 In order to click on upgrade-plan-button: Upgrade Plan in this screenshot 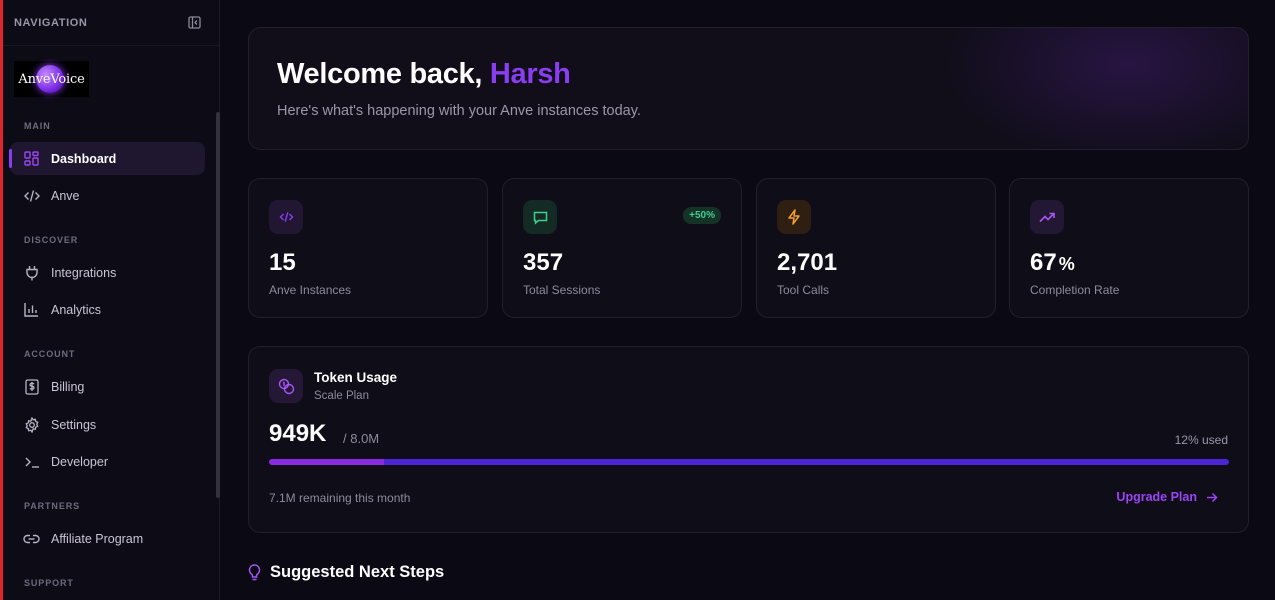, I will do `click(1167, 497)`.